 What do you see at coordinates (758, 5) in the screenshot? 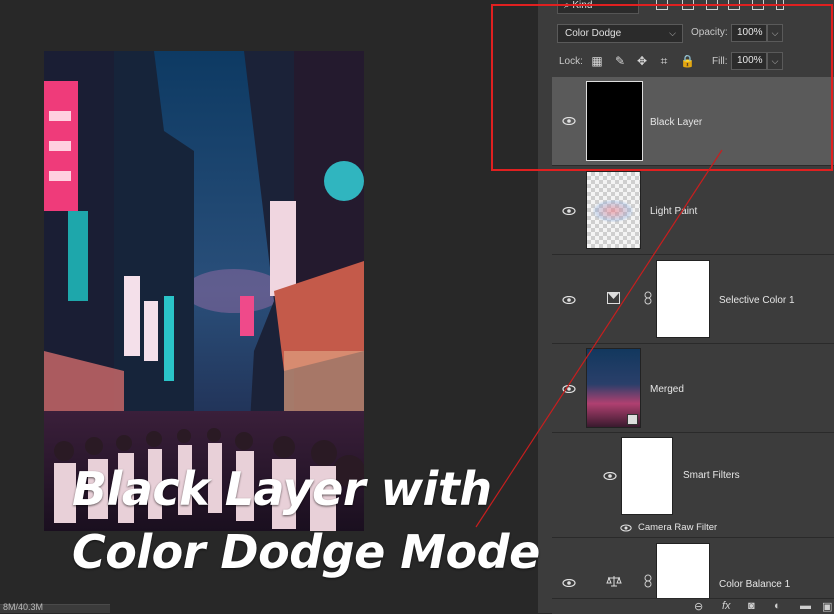
I see `smart-object-filter-icon` at bounding box center [758, 5].